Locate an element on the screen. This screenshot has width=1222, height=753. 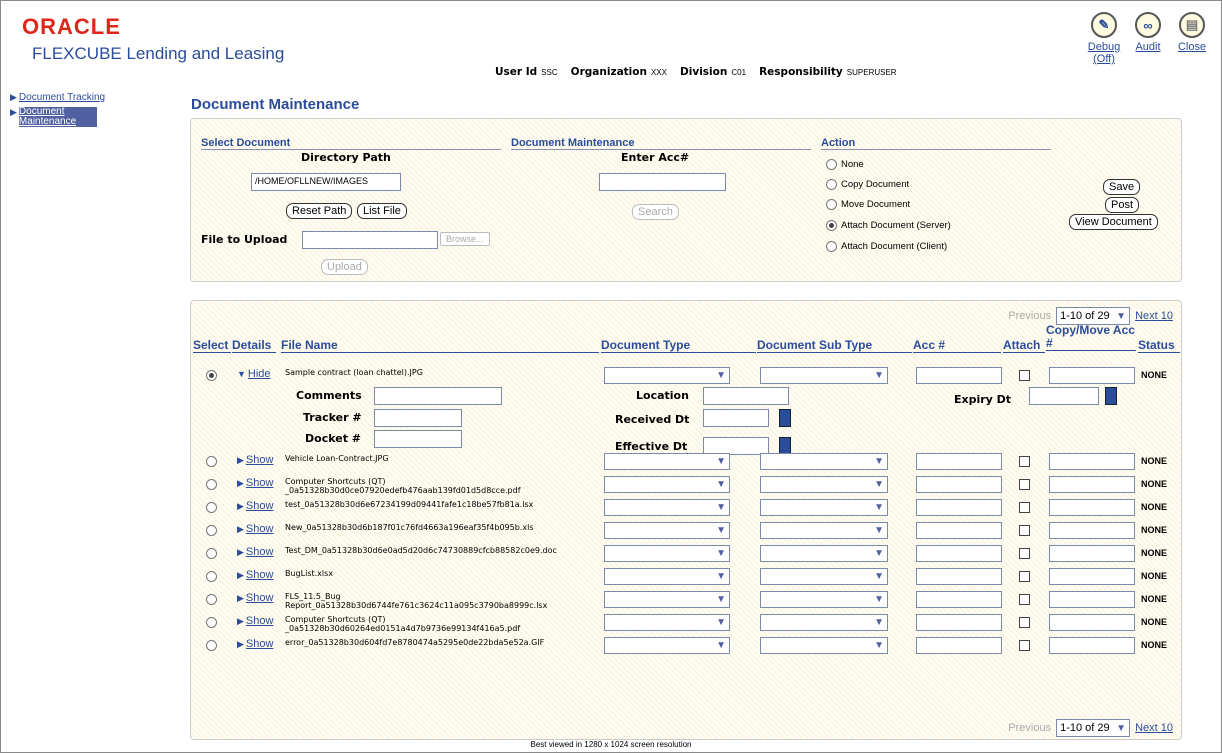
sidebar-item-label: Document Tracking is located at coordinates (62, 97).